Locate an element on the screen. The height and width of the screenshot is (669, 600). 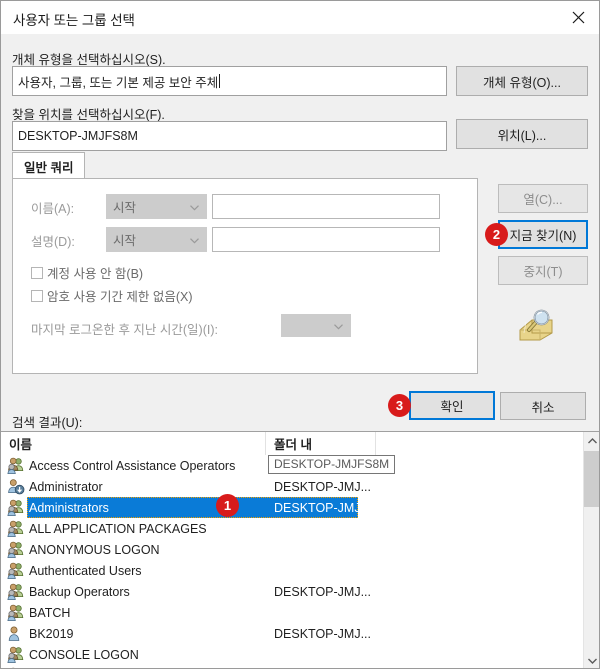
list-header: 이름 폴더 내 is located at coordinates (292, 443).